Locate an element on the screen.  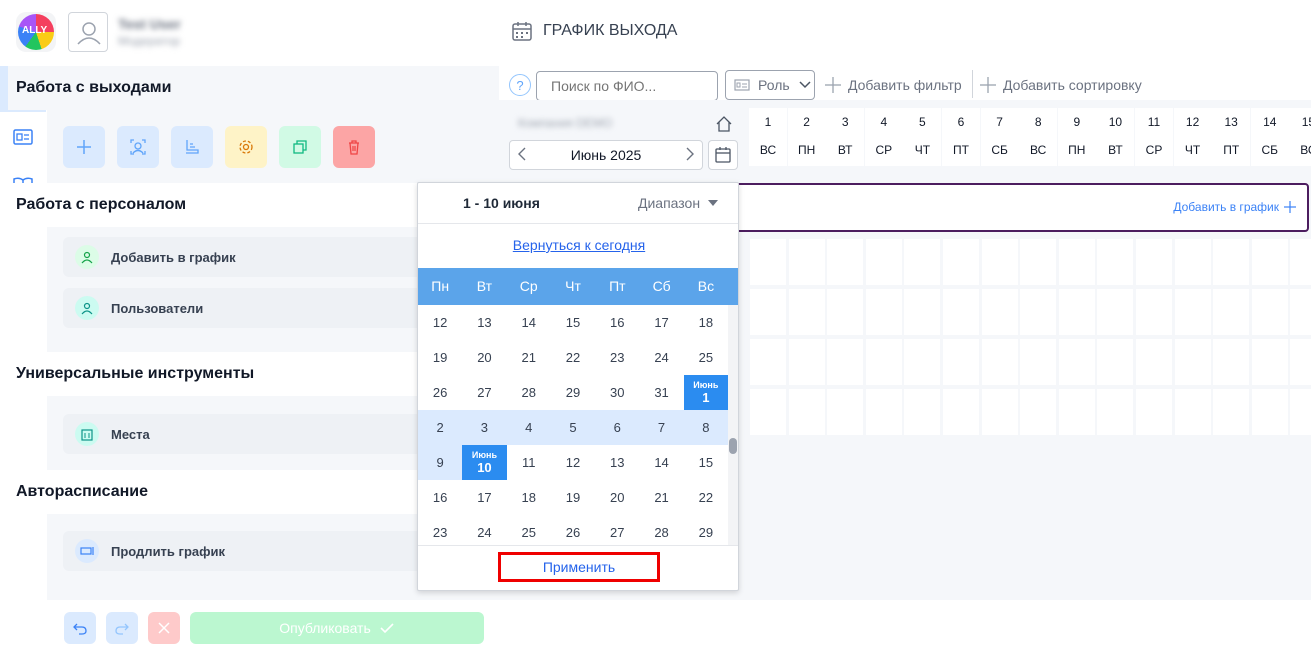
day-cell: 11 is located at coordinates (529, 462).